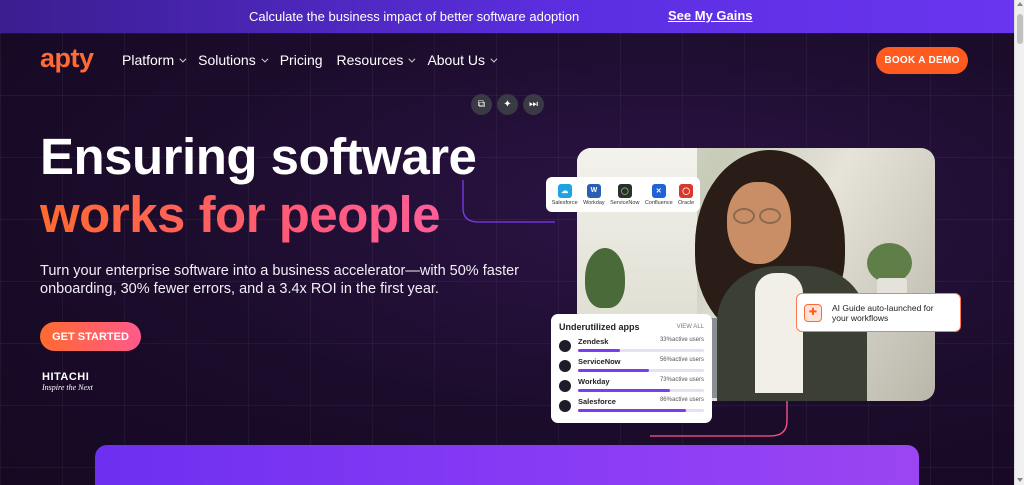 The image size is (1024, 485). Describe the element at coordinates (370, 60) in the screenshot. I see `nav-label: Resources` at that location.